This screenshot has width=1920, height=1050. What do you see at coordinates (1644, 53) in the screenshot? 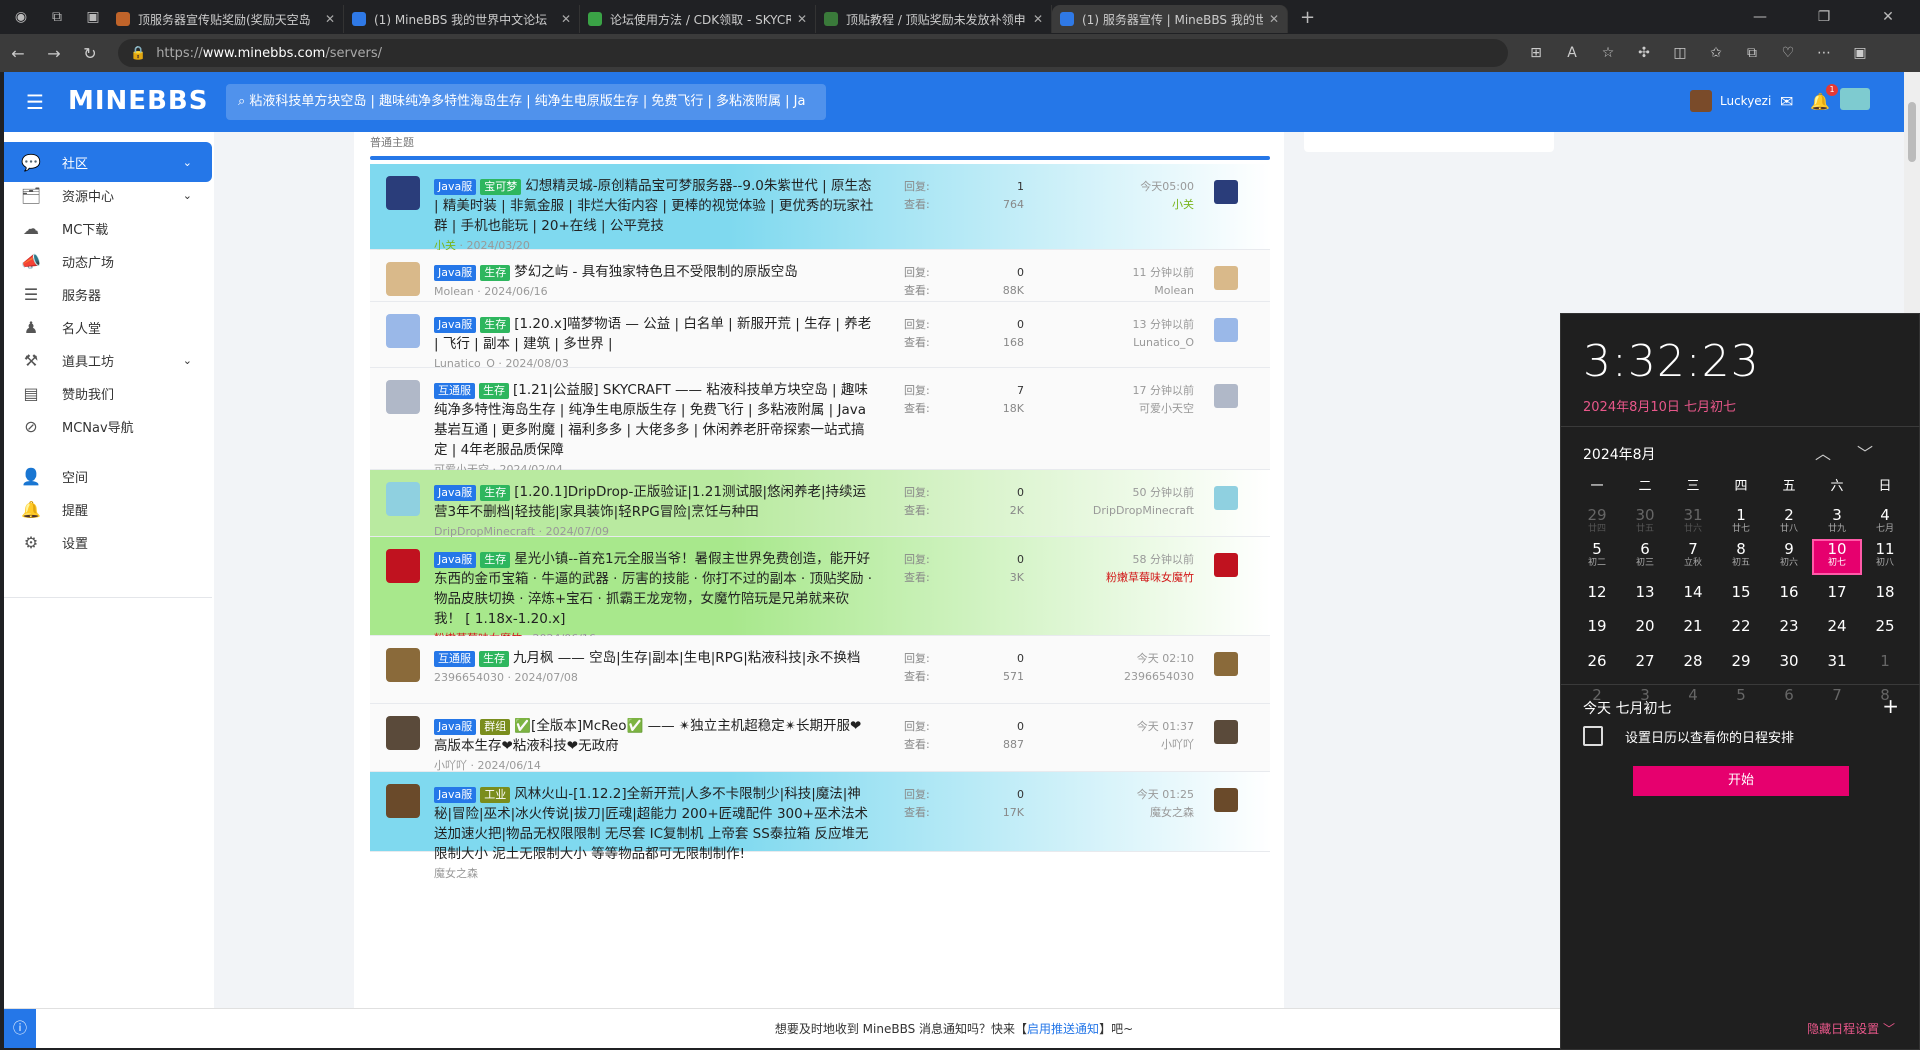
I see `extensions-icon: ✣` at bounding box center [1644, 53].